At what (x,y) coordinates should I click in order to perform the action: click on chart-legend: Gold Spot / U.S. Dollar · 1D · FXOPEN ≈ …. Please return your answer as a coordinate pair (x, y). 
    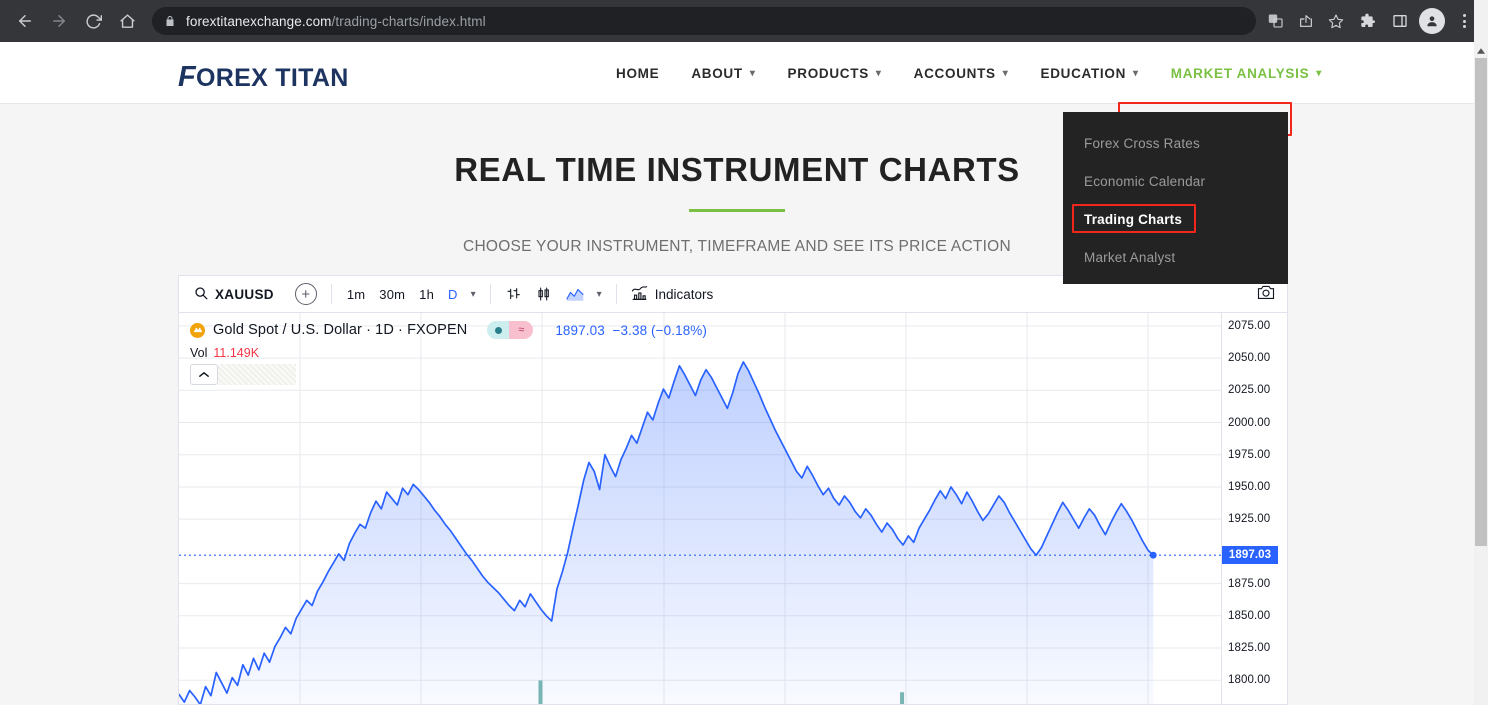
    Looking at the image, I should click on (448, 340).